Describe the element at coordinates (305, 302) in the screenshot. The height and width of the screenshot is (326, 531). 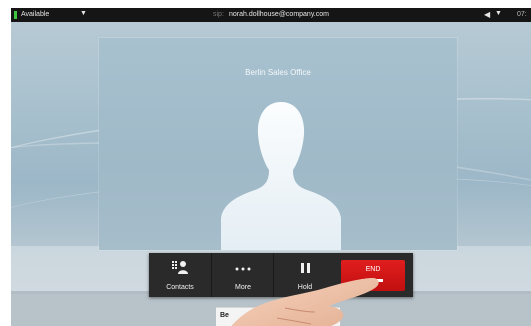
I see `pointing-hand-icon` at that location.